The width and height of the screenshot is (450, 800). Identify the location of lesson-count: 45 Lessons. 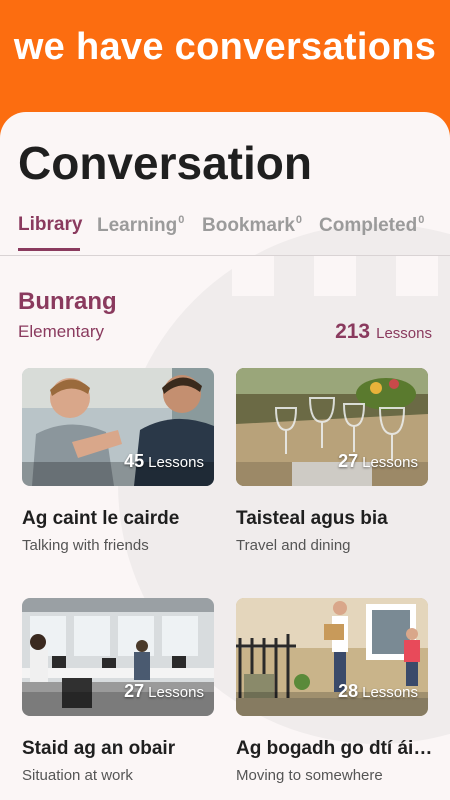
(164, 461).